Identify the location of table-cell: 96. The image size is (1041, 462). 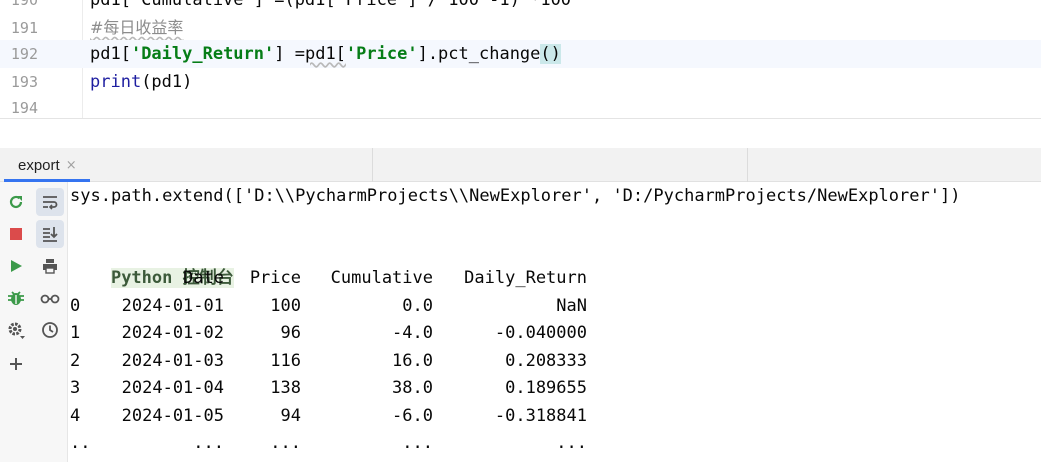
(290, 333).